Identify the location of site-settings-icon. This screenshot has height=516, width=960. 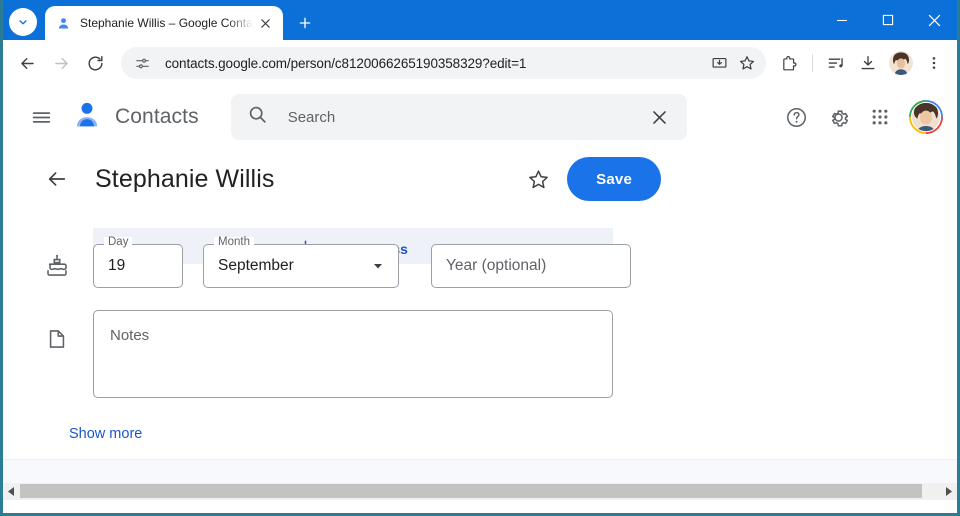
(142, 63).